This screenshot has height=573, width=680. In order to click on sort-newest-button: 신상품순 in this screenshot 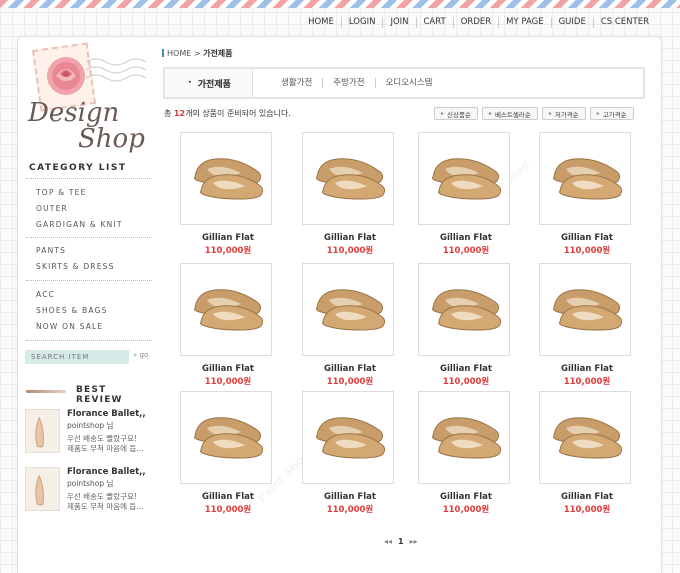, I will do `click(456, 113)`.